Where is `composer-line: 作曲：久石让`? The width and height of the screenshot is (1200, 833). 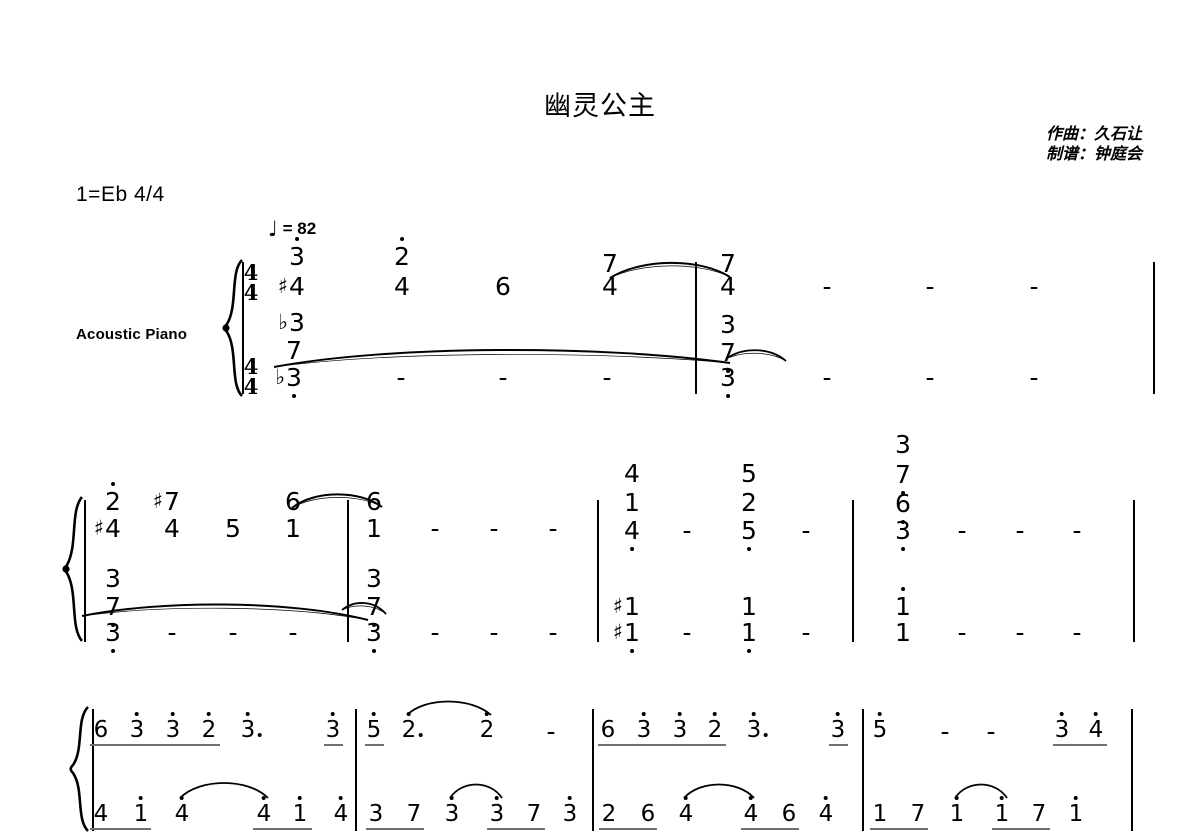 composer-line: 作曲：久石让 is located at coordinates (1093, 133).